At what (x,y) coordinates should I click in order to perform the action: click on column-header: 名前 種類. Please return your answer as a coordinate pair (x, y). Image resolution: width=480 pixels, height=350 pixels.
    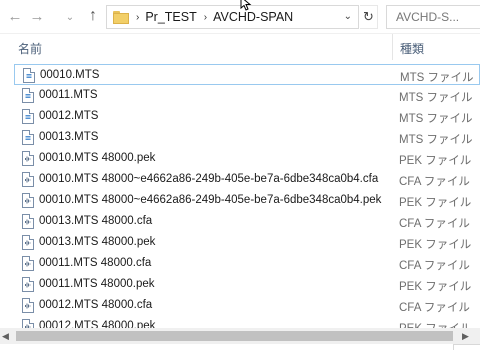
    Looking at the image, I should click on (240, 47).